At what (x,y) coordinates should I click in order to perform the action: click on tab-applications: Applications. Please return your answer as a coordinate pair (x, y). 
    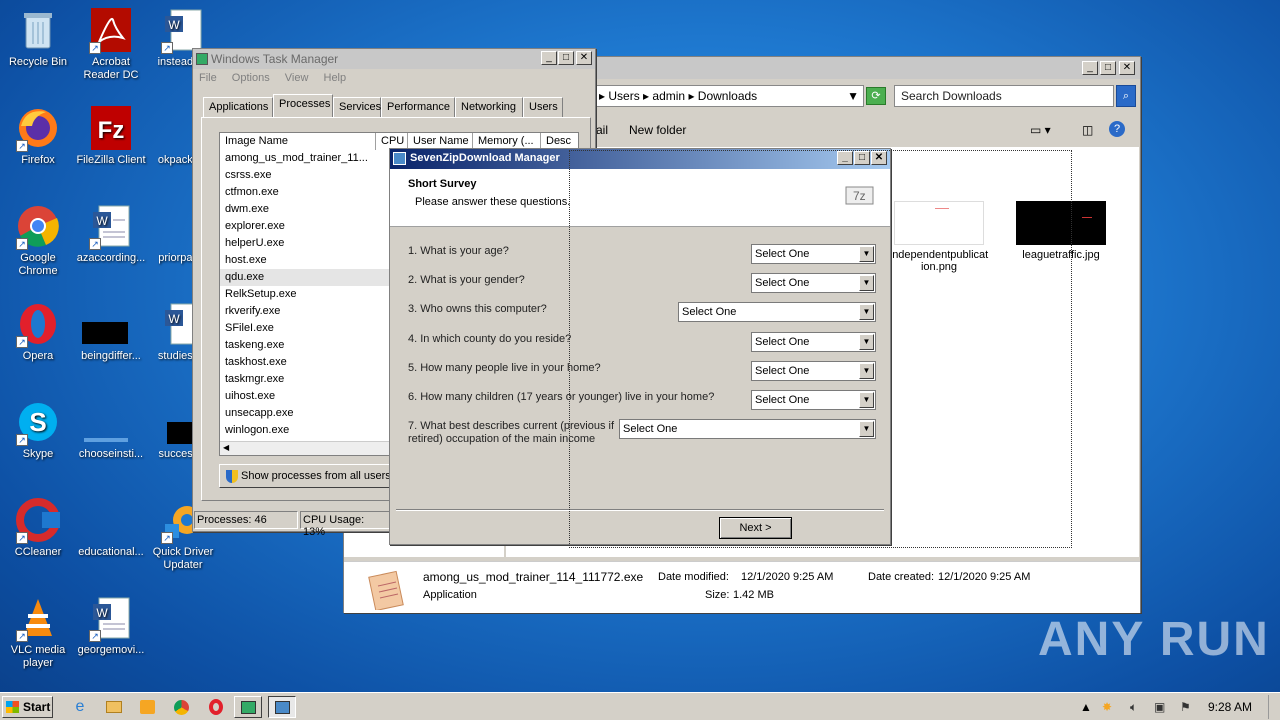
    Looking at the image, I should click on (238, 107).